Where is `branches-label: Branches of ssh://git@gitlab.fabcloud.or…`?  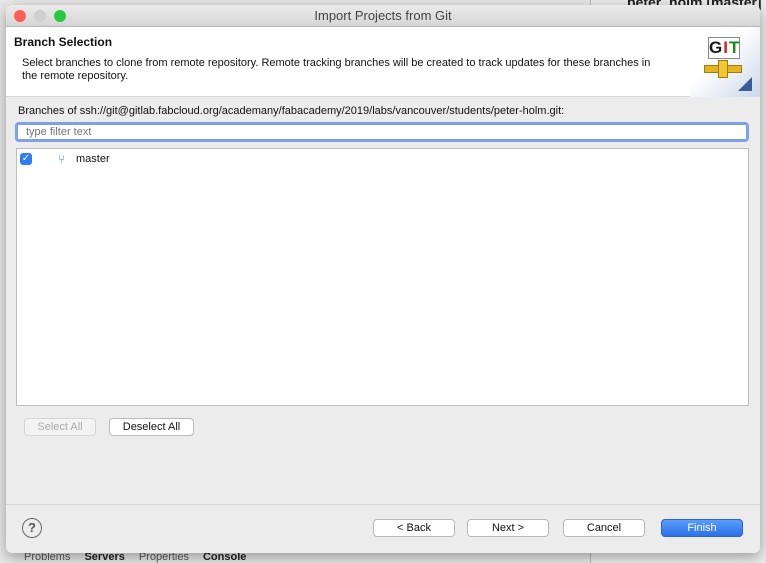 branches-label: Branches of ssh://git@gitlab.fabcloud.or… is located at coordinates (291, 111).